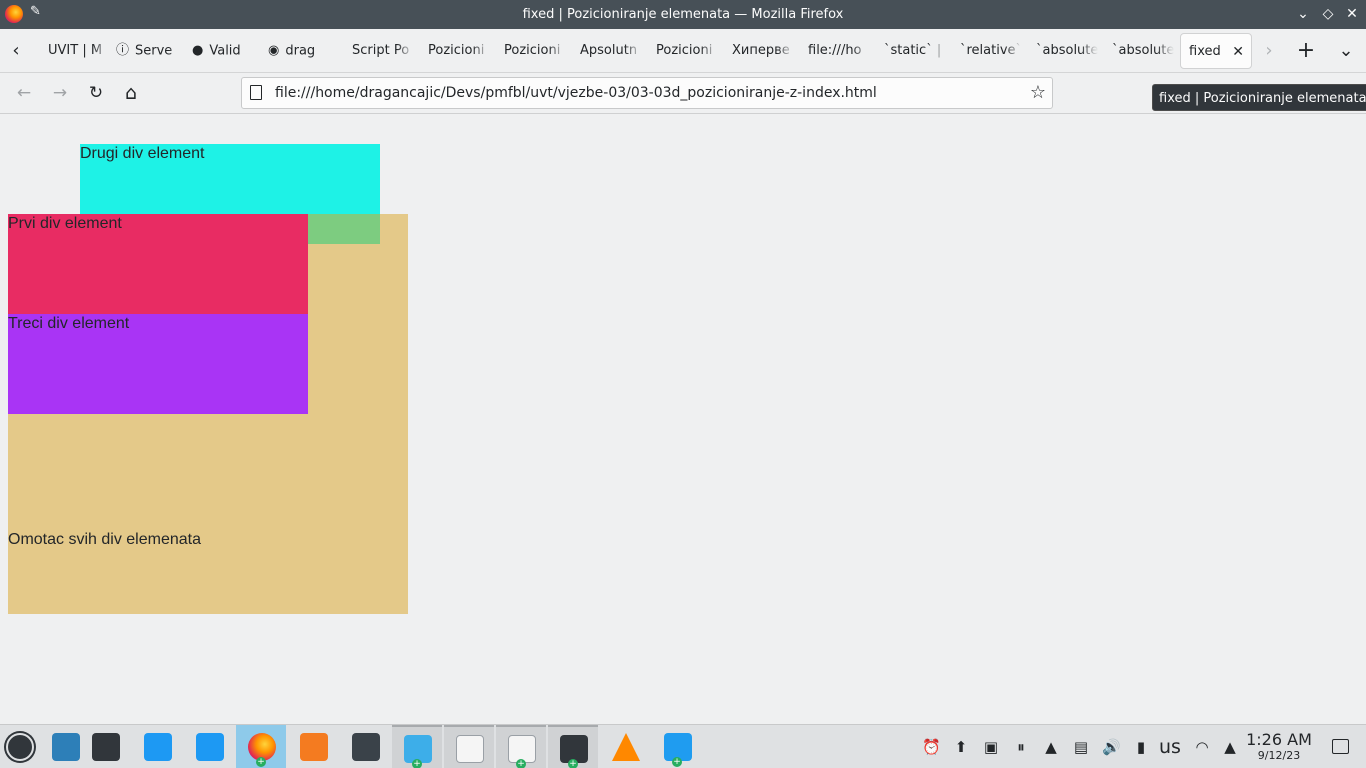  Describe the element at coordinates (158, 364) in the screenshot. I see `treci-div: Treci div element` at that location.